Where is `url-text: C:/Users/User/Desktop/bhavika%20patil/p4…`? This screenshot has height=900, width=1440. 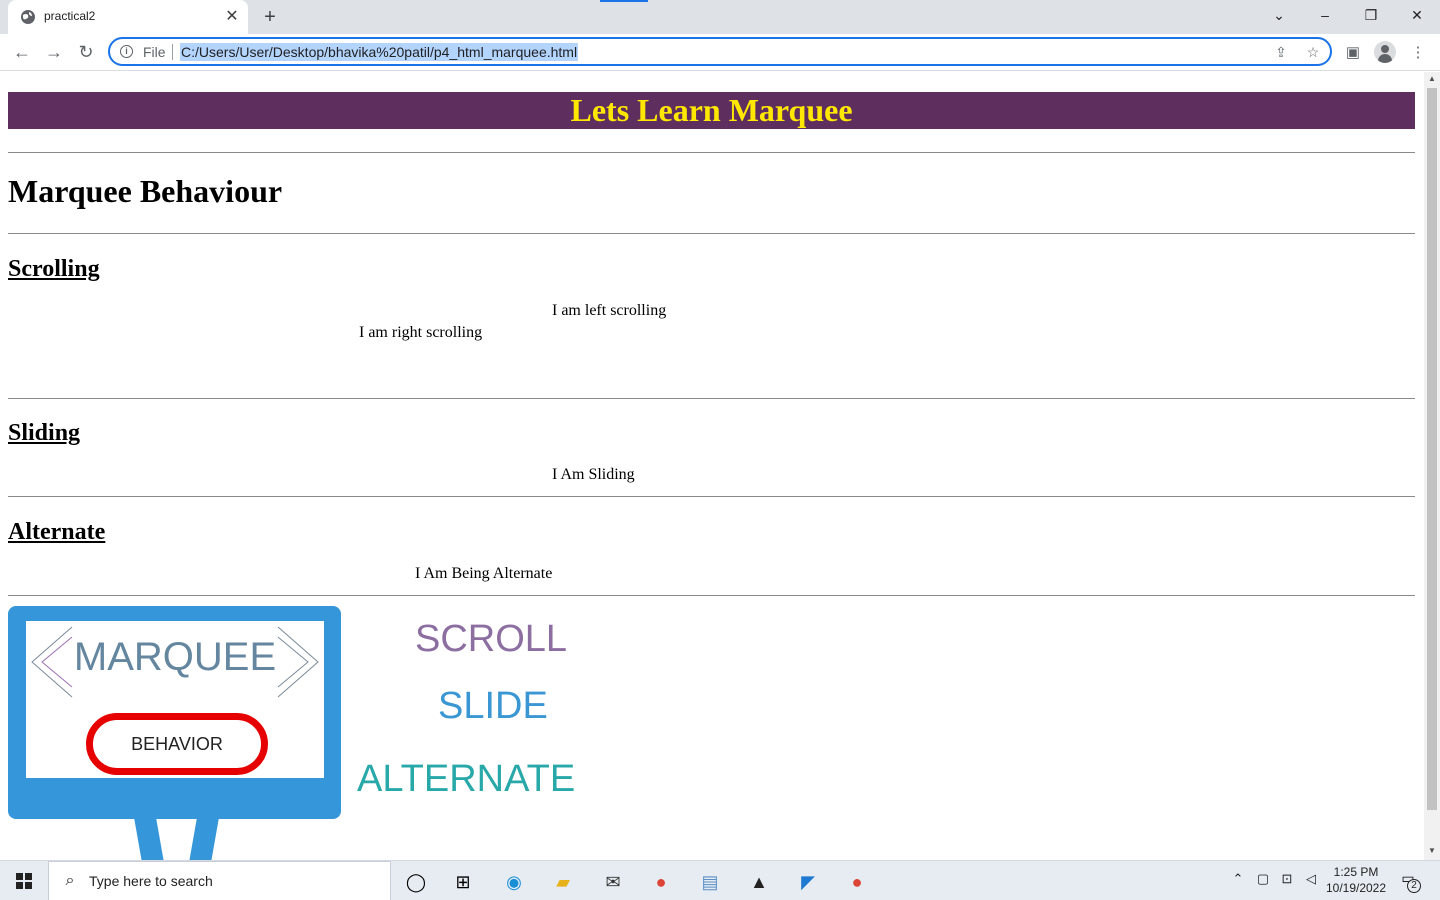 url-text: C:/Users/User/Desktop/bhavika%20patil/p4… is located at coordinates (379, 52).